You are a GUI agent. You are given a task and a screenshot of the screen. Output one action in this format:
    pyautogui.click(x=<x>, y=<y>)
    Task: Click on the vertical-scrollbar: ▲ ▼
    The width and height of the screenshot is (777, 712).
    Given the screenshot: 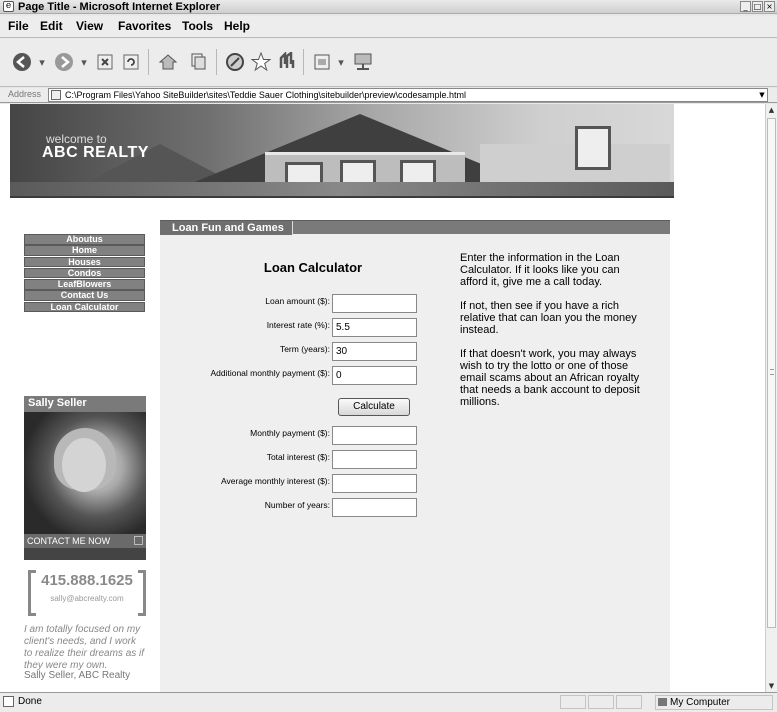 What is the action you would take?
    pyautogui.click(x=771, y=398)
    